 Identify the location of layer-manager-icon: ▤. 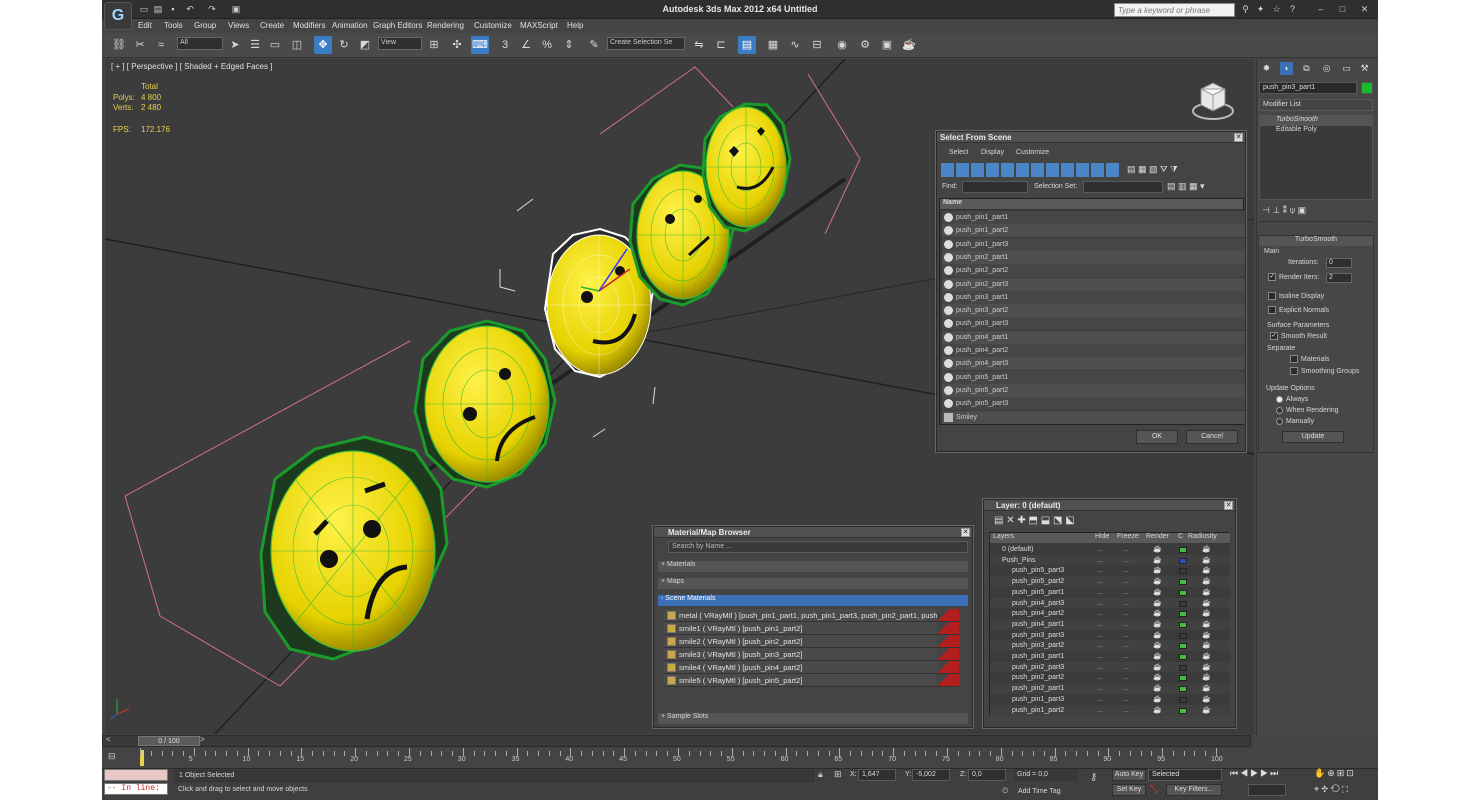
(747, 45).